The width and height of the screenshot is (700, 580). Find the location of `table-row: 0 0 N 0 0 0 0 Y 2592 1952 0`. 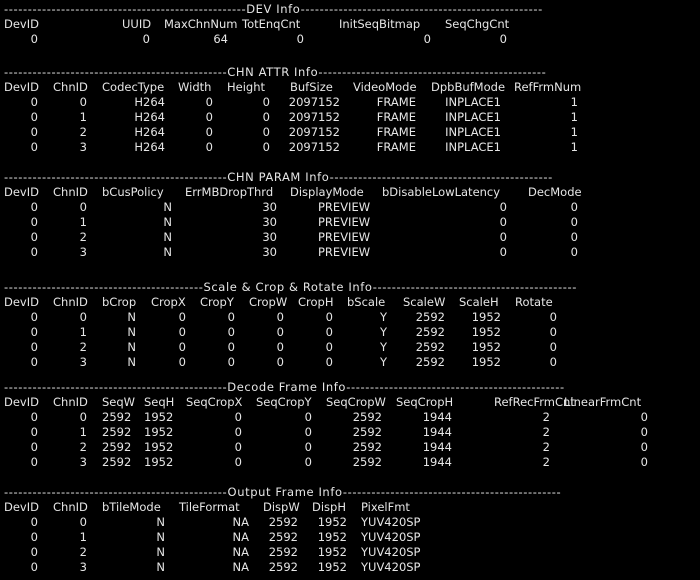

table-row: 0 0 N 0 0 0 0 Y 2592 1952 0 is located at coordinates (350, 317).